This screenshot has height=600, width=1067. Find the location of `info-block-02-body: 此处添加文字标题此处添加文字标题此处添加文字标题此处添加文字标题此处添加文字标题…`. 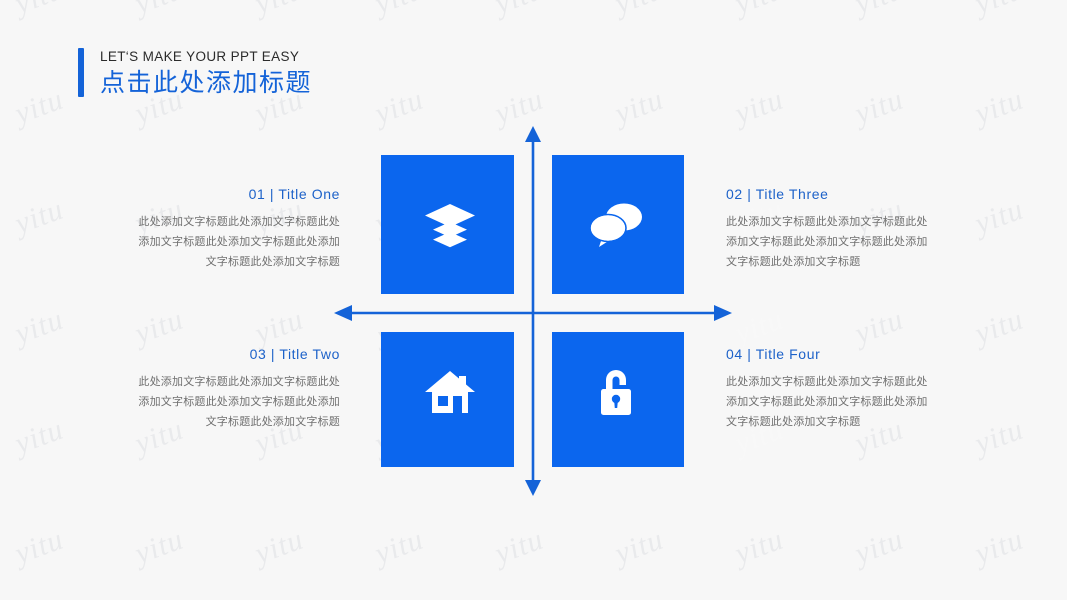

info-block-02-body: 此处添加文字标题此处添加文字标题此处添加文字标题此处添加文字标题此处添加文字标题… is located at coordinates (827, 242).